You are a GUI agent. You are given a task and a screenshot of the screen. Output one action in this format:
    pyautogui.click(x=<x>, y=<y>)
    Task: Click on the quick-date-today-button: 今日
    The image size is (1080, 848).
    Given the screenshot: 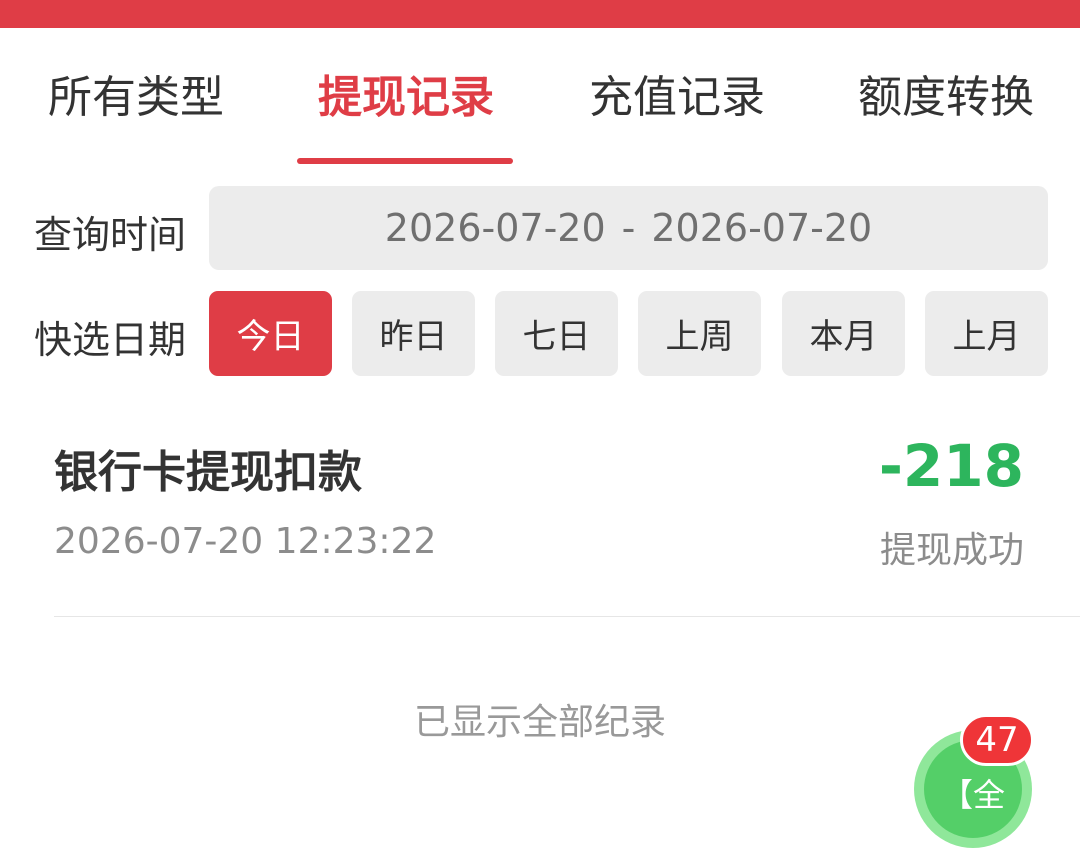 What is the action you would take?
    pyautogui.click(x=270, y=333)
    